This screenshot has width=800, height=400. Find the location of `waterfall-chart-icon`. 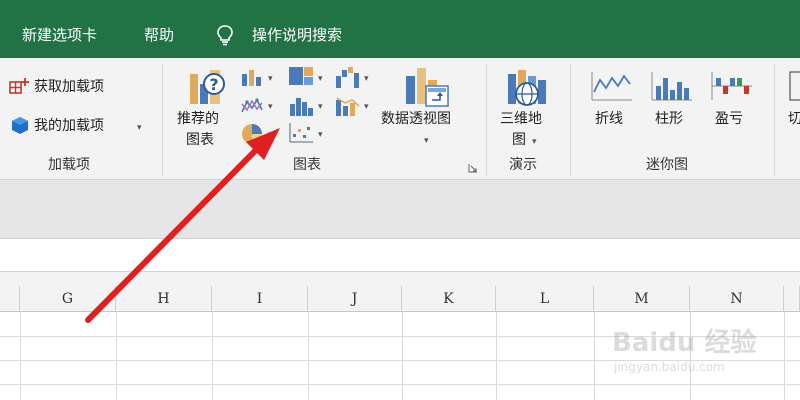

waterfall-chart-icon is located at coordinates (347, 77).